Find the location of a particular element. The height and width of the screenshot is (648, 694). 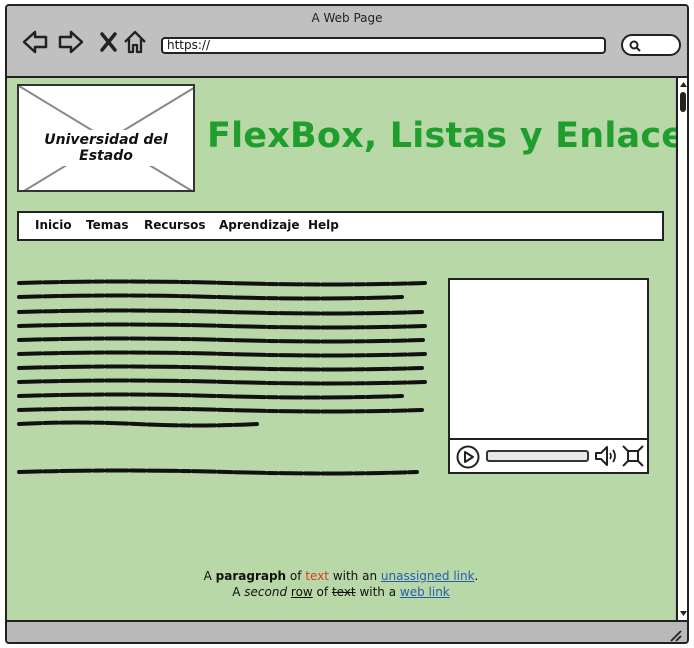

unassigned-link: unassigned link is located at coordinates (428, 576).